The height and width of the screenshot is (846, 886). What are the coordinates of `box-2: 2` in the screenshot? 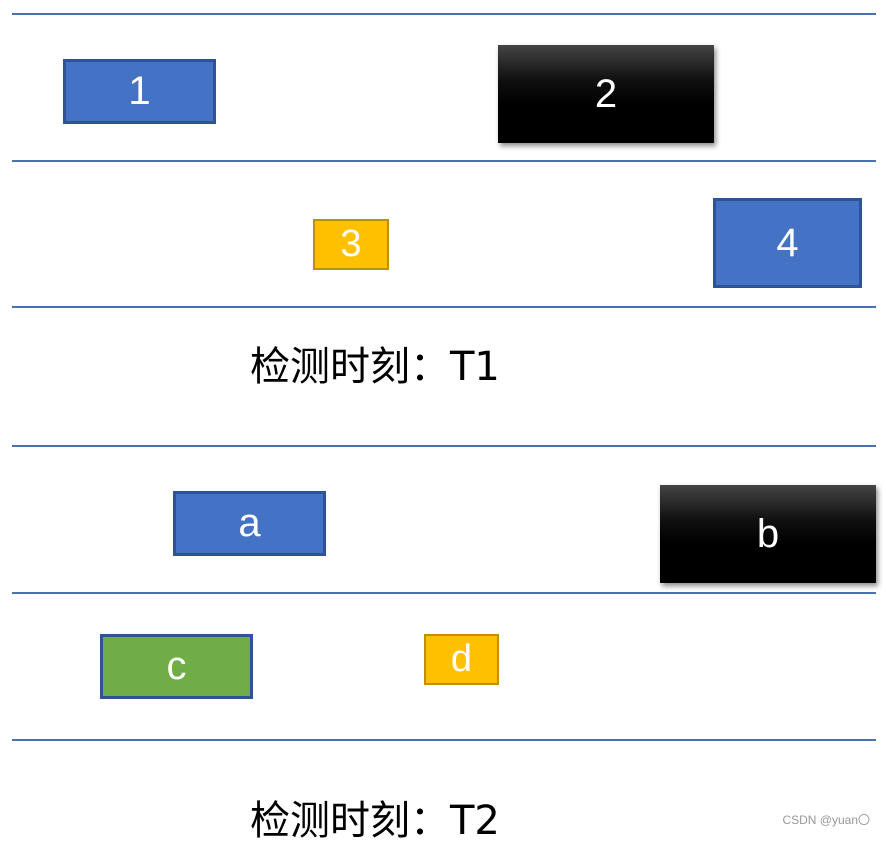 It's located at (606, 94).